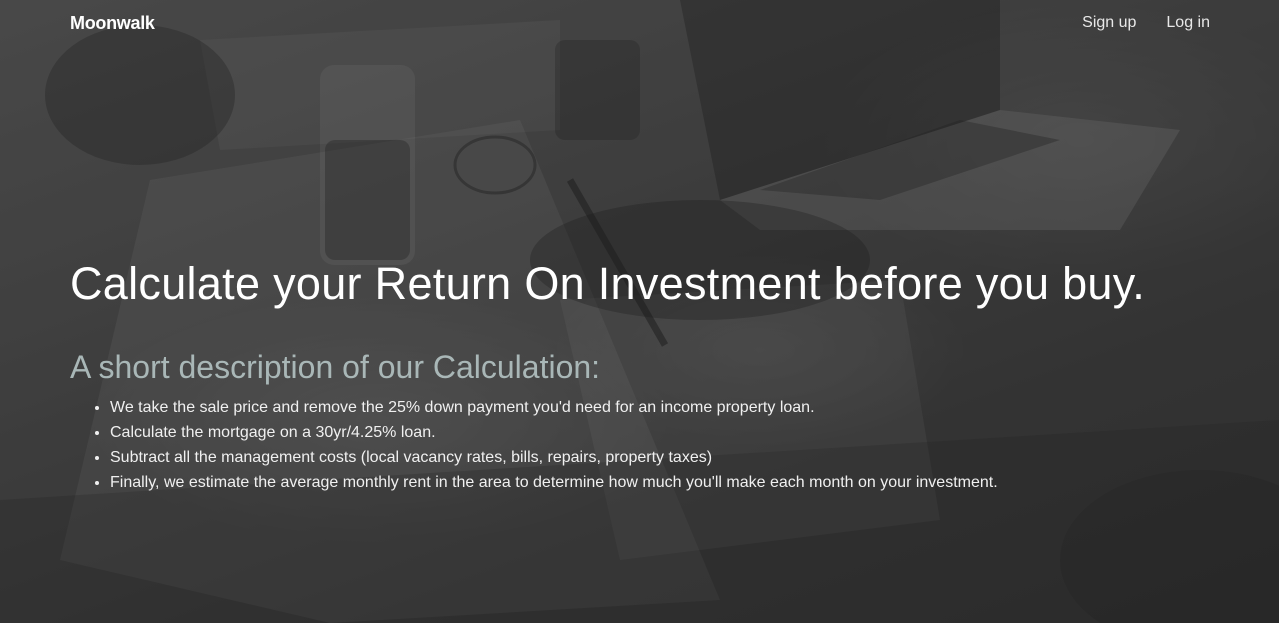 Image resolution: width=1279 pixels, height=623 pixels. Describe the element at coordinates (1188, 23) in the screenshot. I see `log-in-link: Log in` at that location.